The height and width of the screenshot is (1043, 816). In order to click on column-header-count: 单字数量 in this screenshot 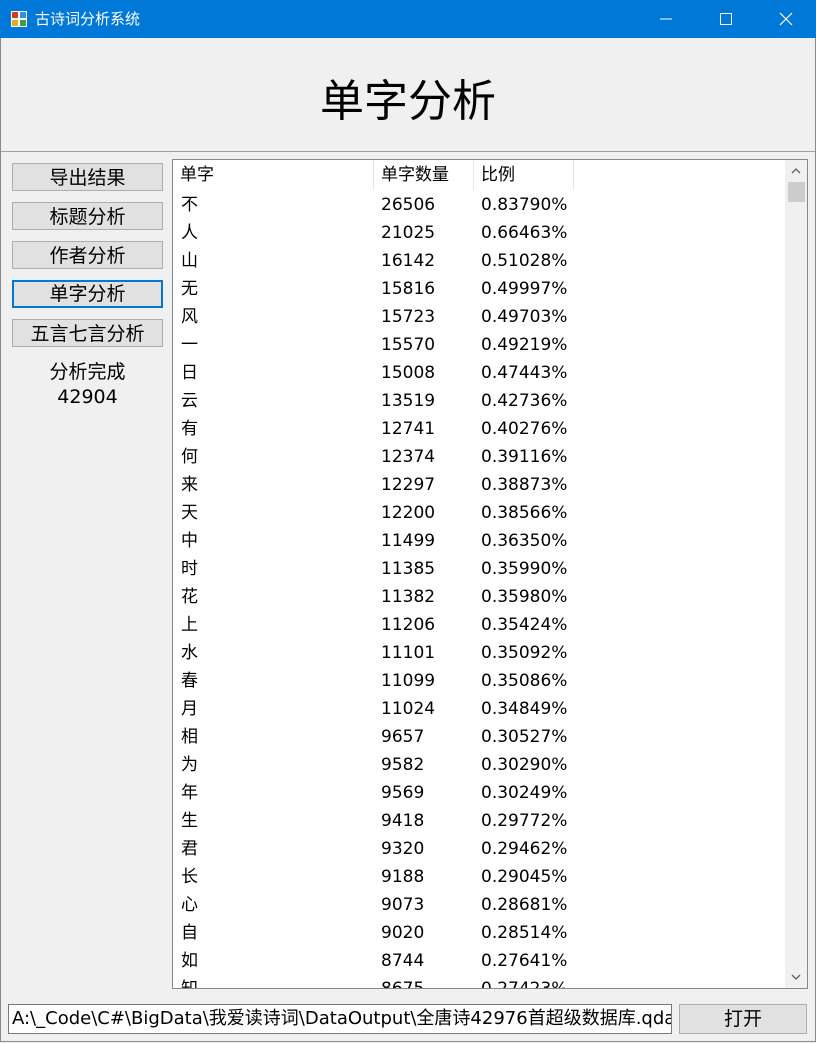, I will do `click(424, 175)`.